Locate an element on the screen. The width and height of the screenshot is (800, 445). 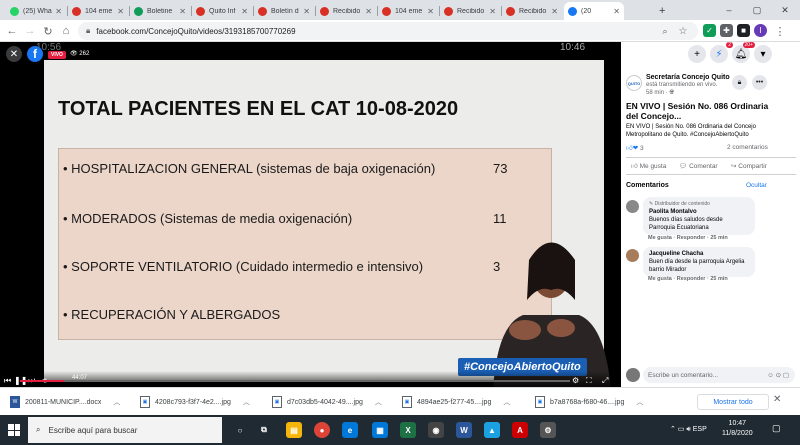
browser-tab: Boletine ✕ is located at coordinates (160, 11).